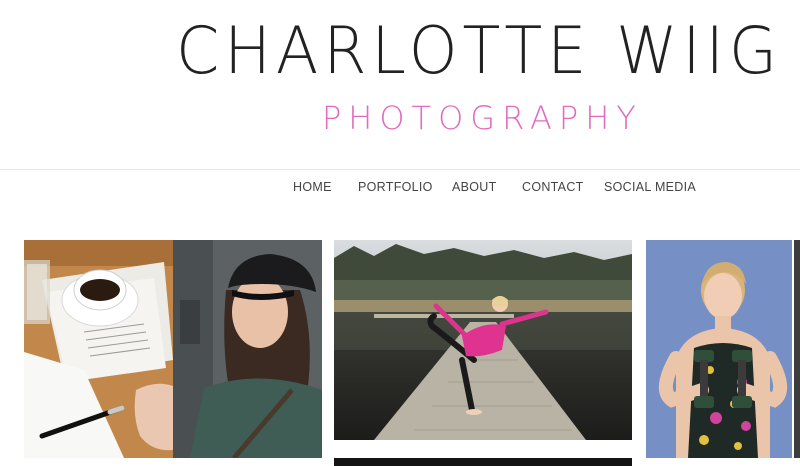 The image size is (800, 466). I want to click on gallery-photo-fitness, so click(719, 349).